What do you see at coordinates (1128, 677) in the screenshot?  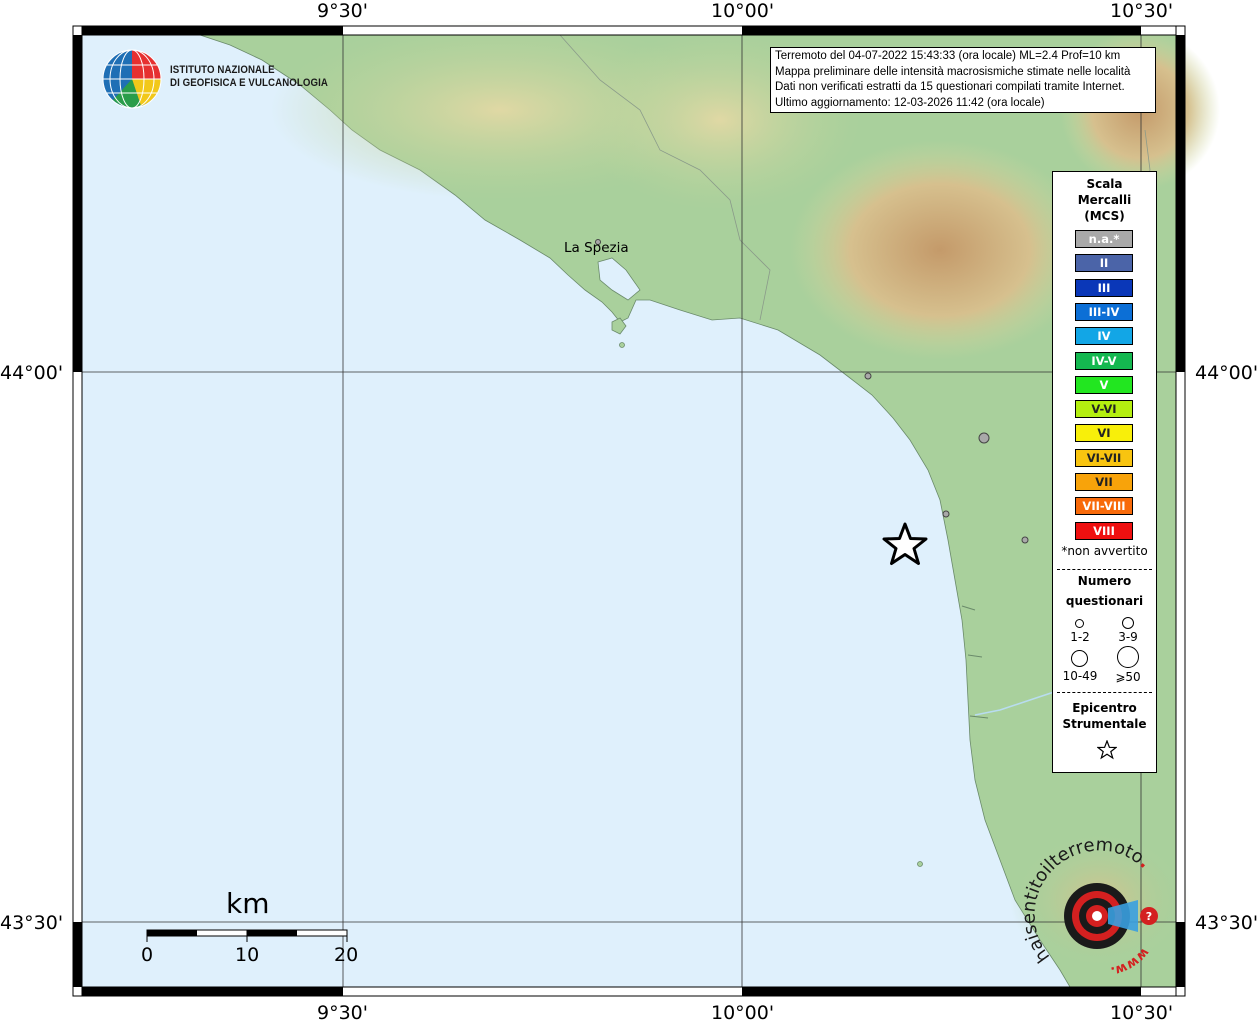 I see `count-label: ⩾50` at bounding box center [1128, 677].